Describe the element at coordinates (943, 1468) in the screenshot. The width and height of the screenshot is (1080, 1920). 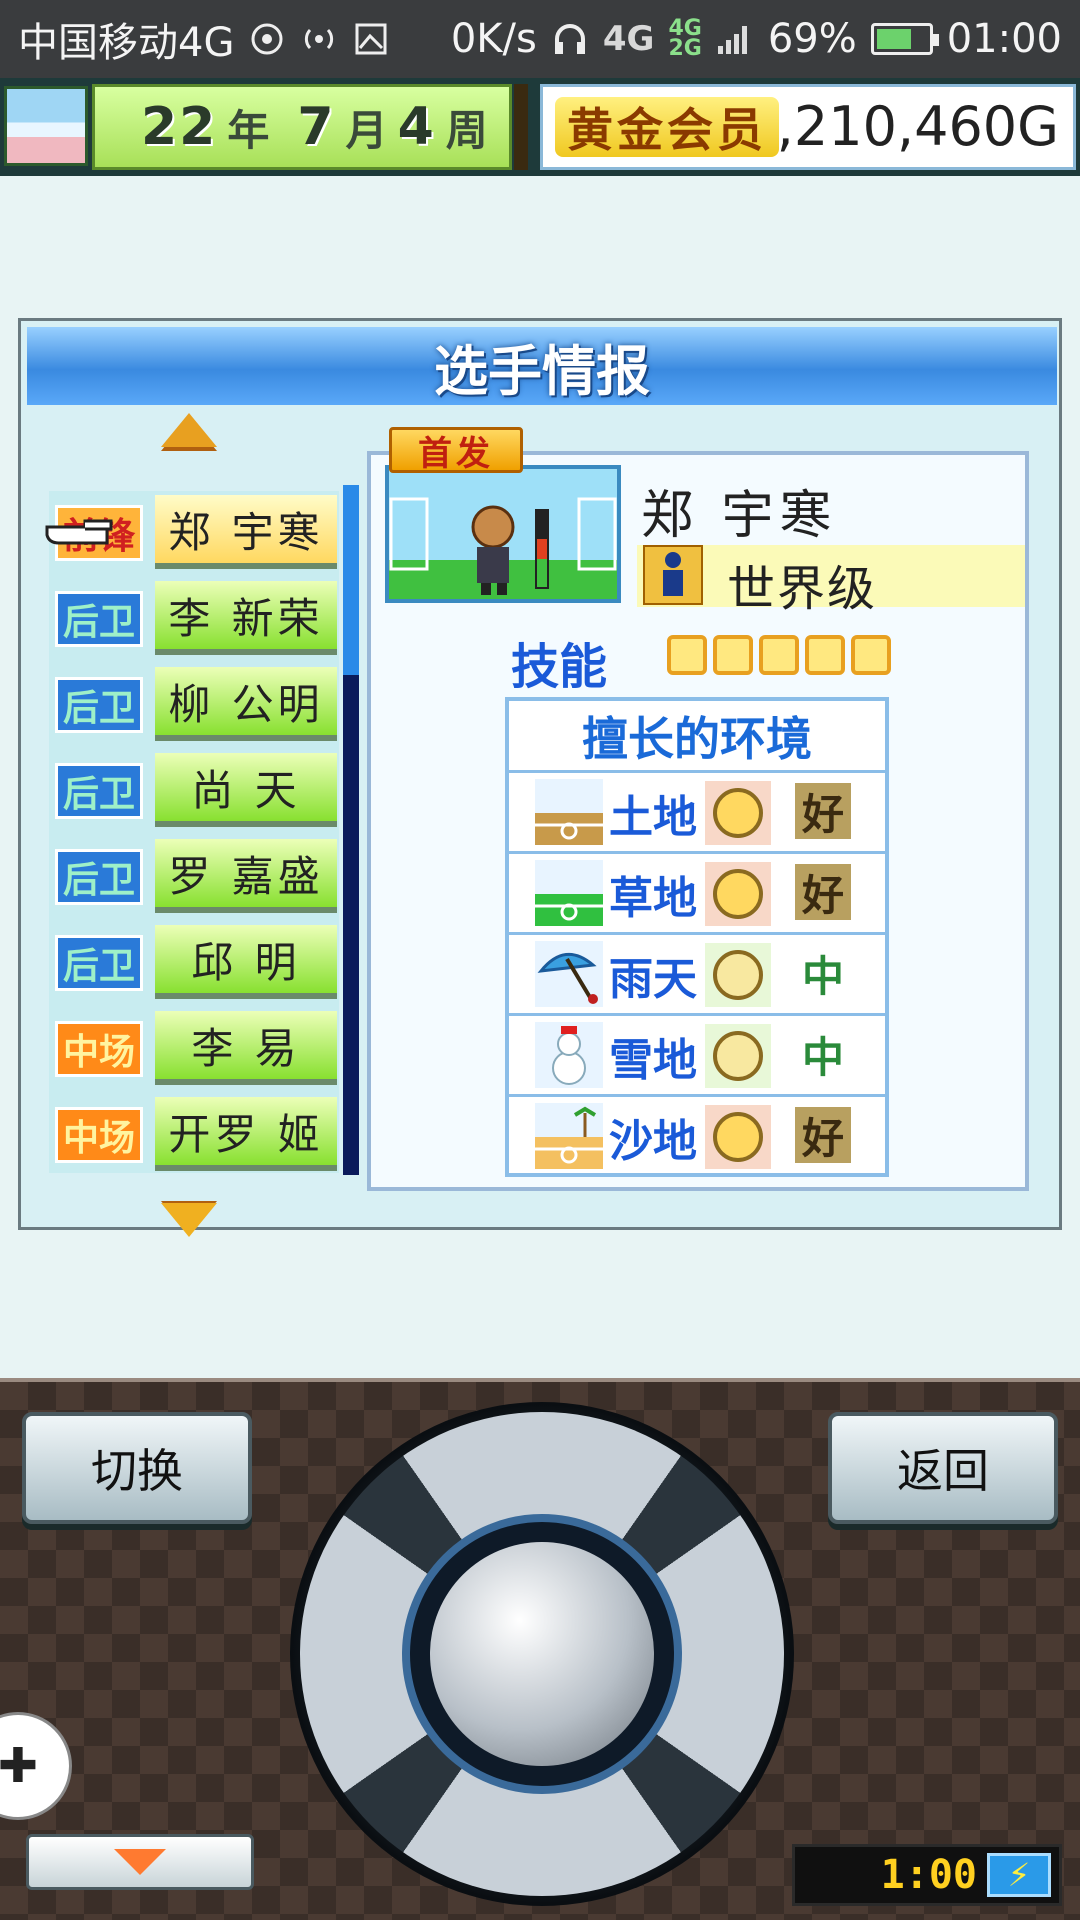
I see `back-button: 返回` at that location.